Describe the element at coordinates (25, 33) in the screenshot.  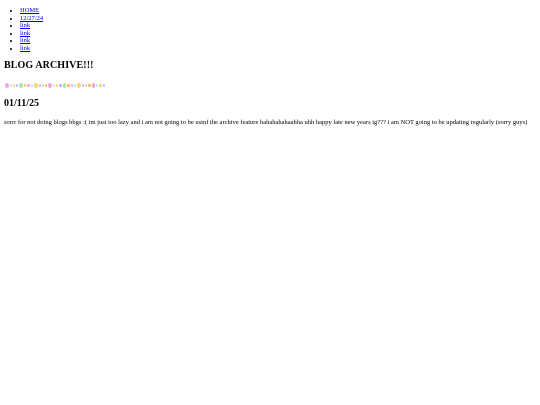
I see `nav-link-2: link` at that location.